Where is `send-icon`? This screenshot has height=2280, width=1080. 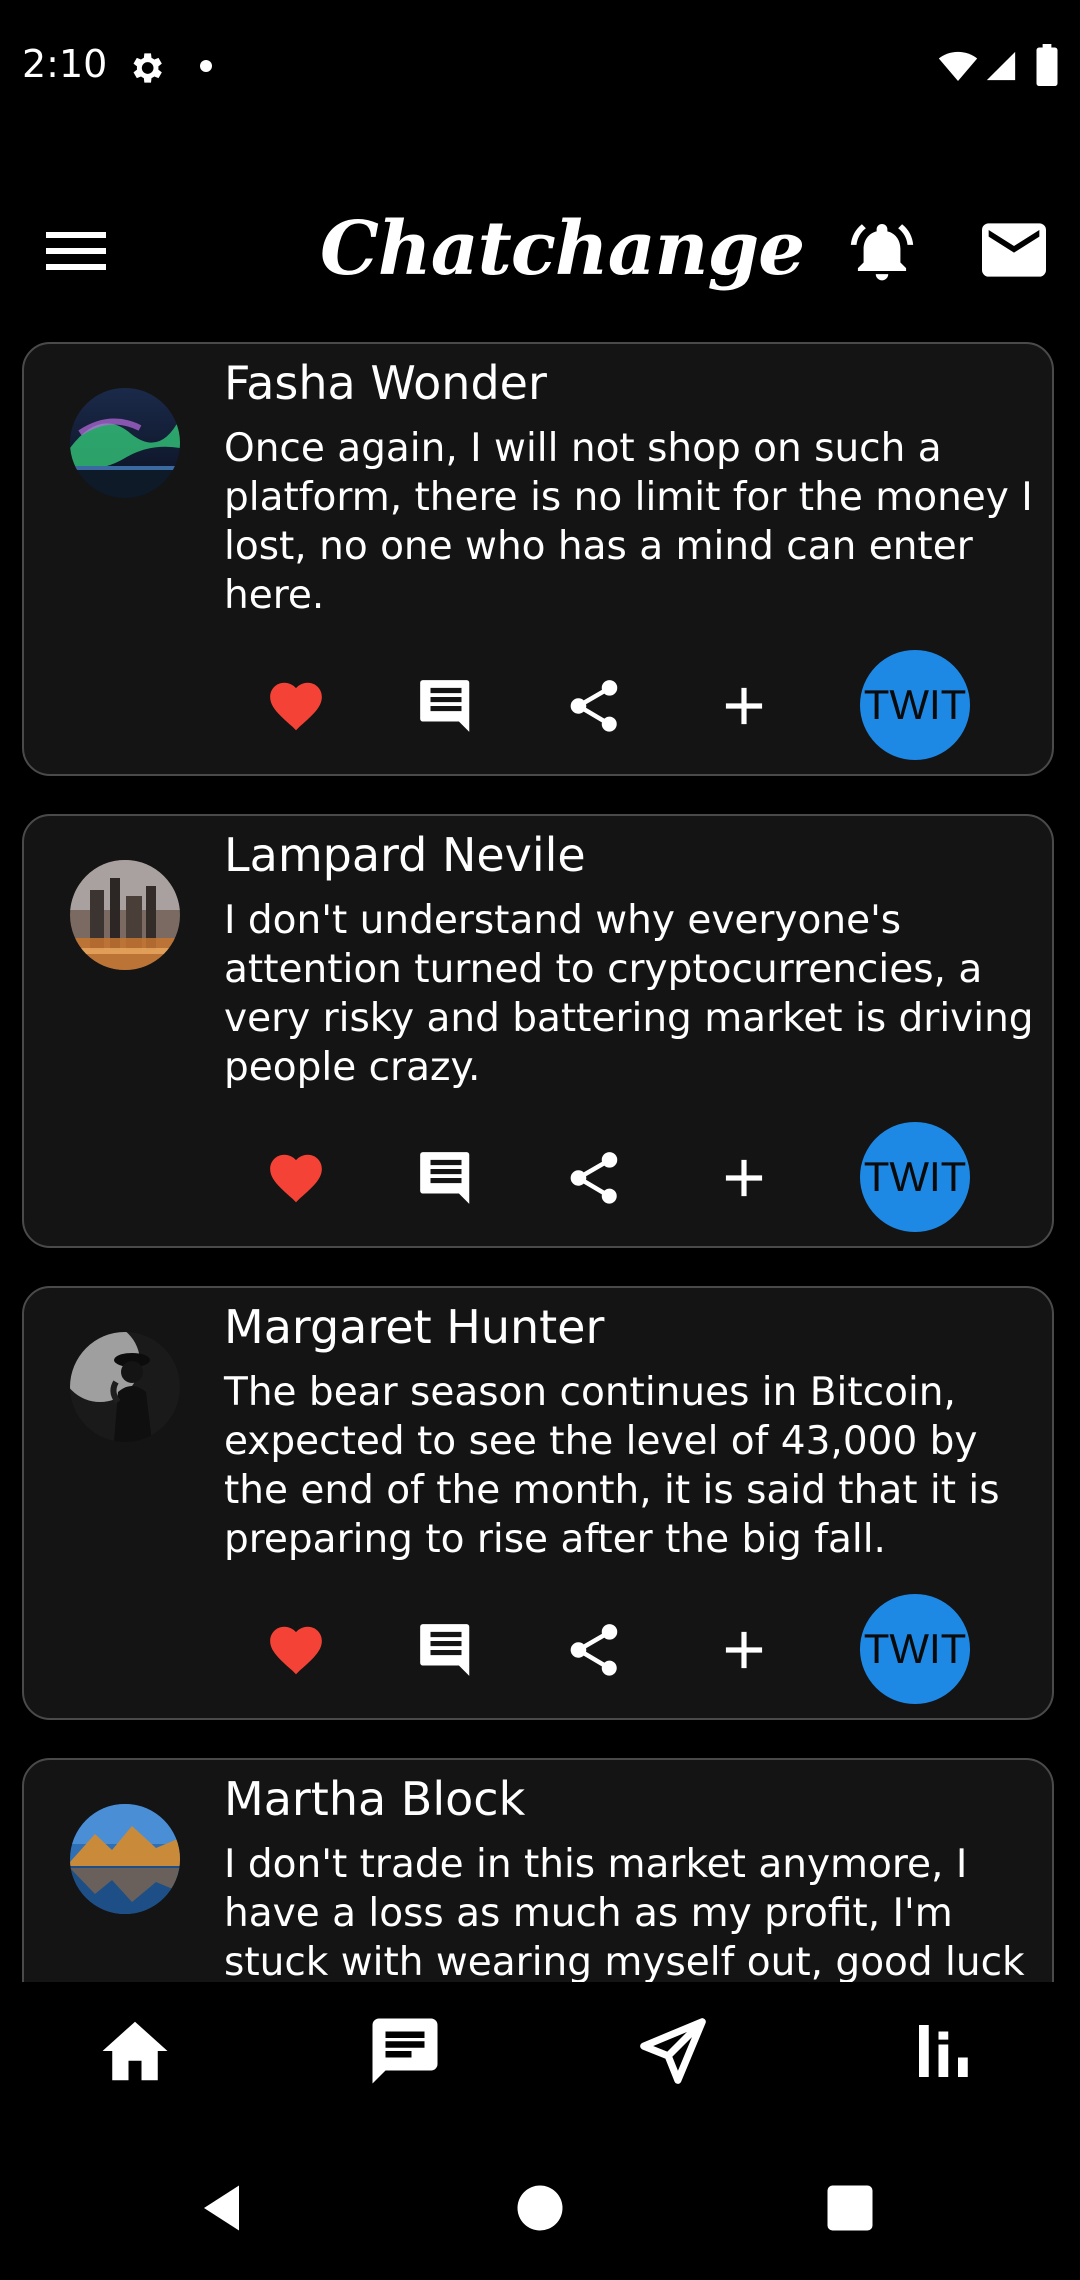
send-icon is located at coordinates (673, 2051).